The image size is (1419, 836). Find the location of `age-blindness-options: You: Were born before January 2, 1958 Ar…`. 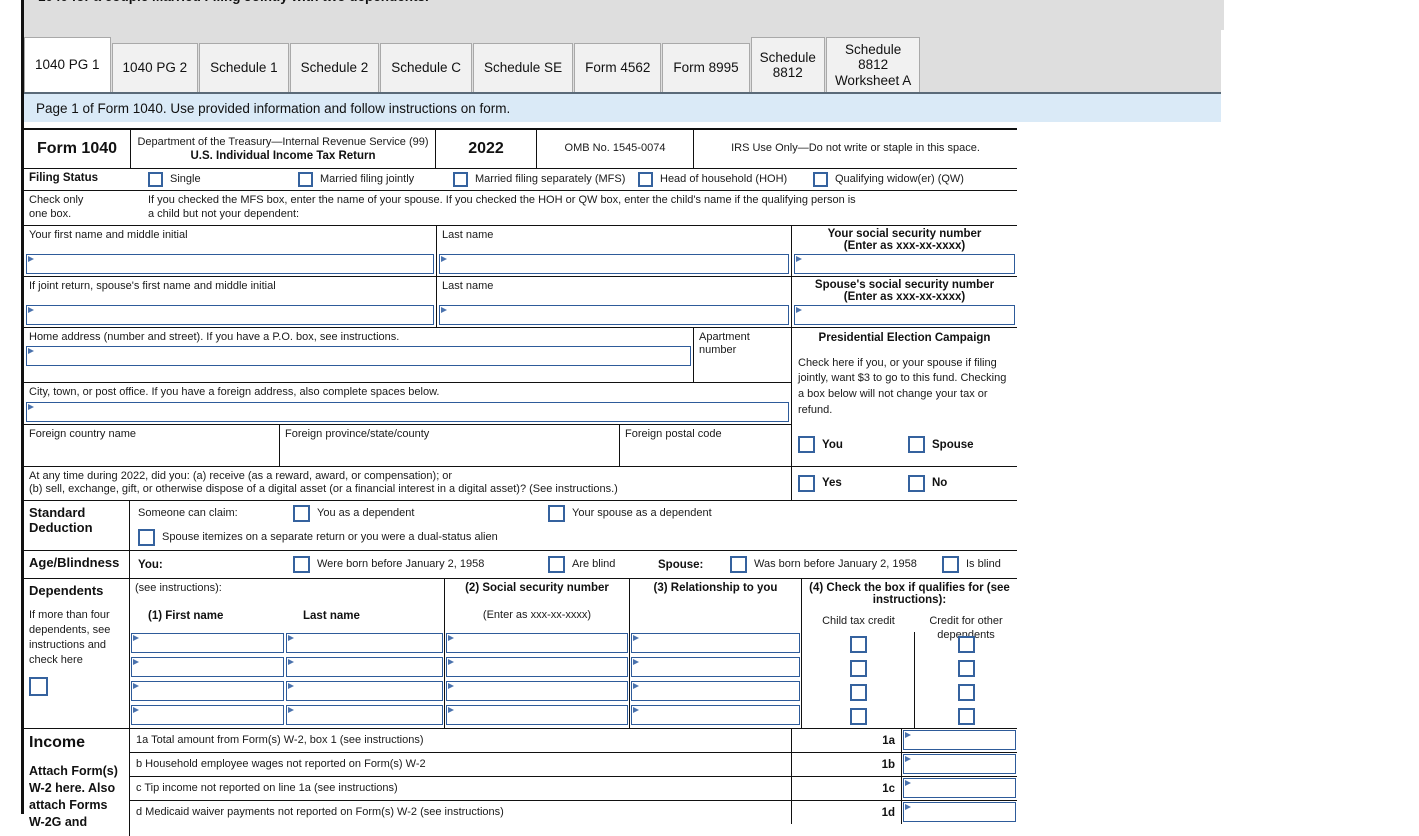

age-blindness-options: You: Were born before January 2, 1958 Ar… is located at coordinates (573, 564).